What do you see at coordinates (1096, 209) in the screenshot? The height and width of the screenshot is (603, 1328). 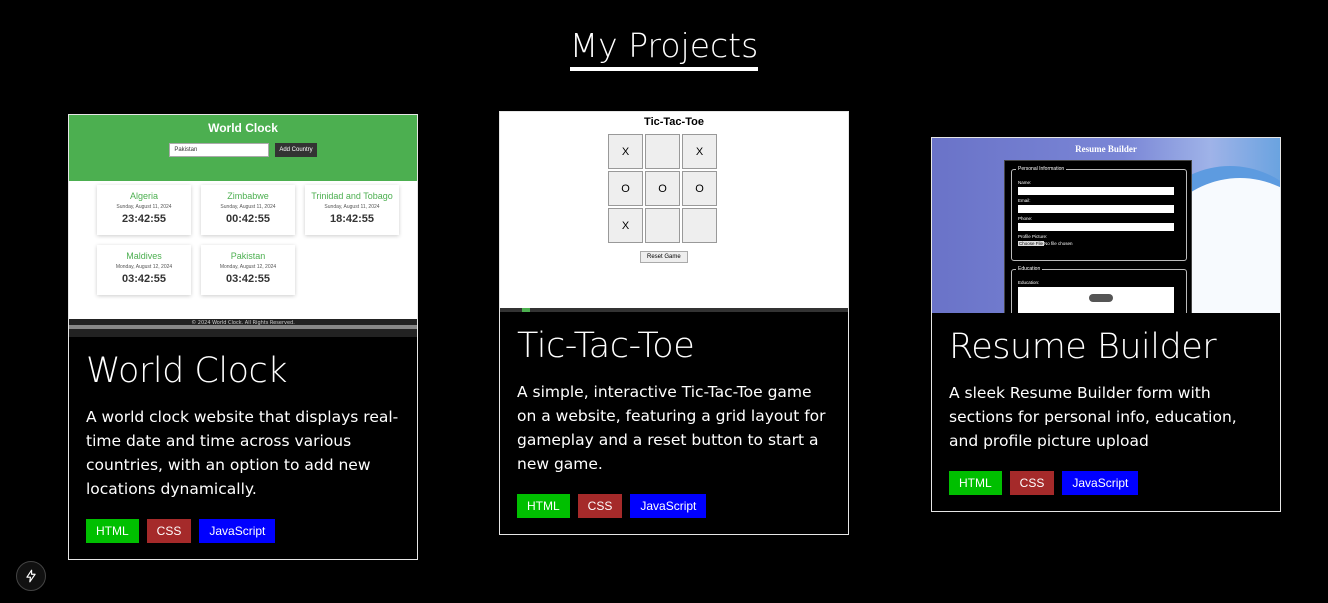 I see `rb-email-input` at bounding box center [1096, 209].